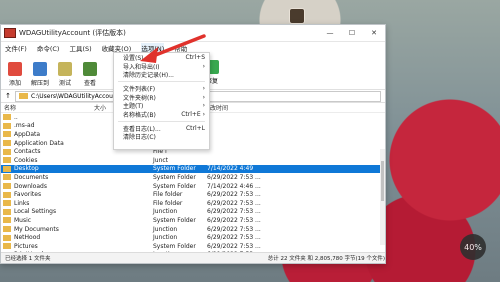 This screenshot has height=282, width=500. What do you see at coordinates (173, 48) in the screenshot?
I see `red-arrow-annotation` at bounding box center [173, 48].